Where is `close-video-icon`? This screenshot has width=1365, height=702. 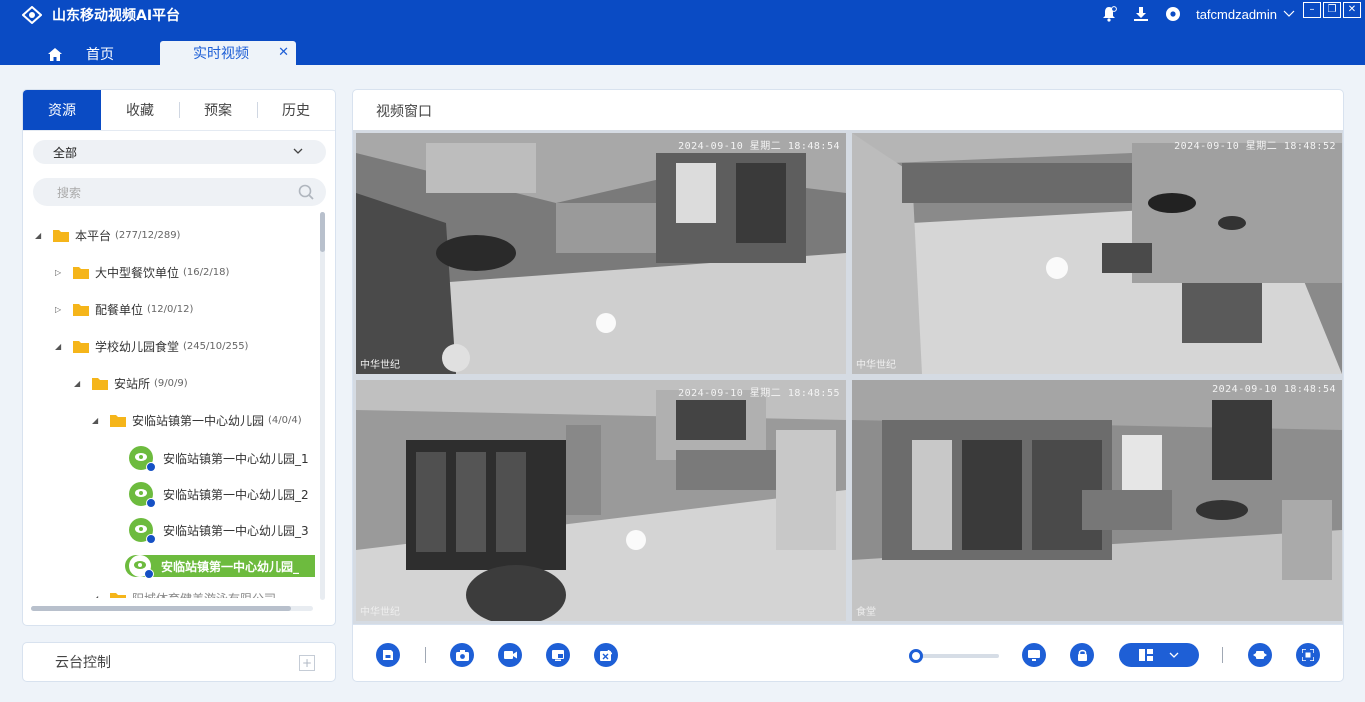 close-video-icon is located at coordinates (606, 655).